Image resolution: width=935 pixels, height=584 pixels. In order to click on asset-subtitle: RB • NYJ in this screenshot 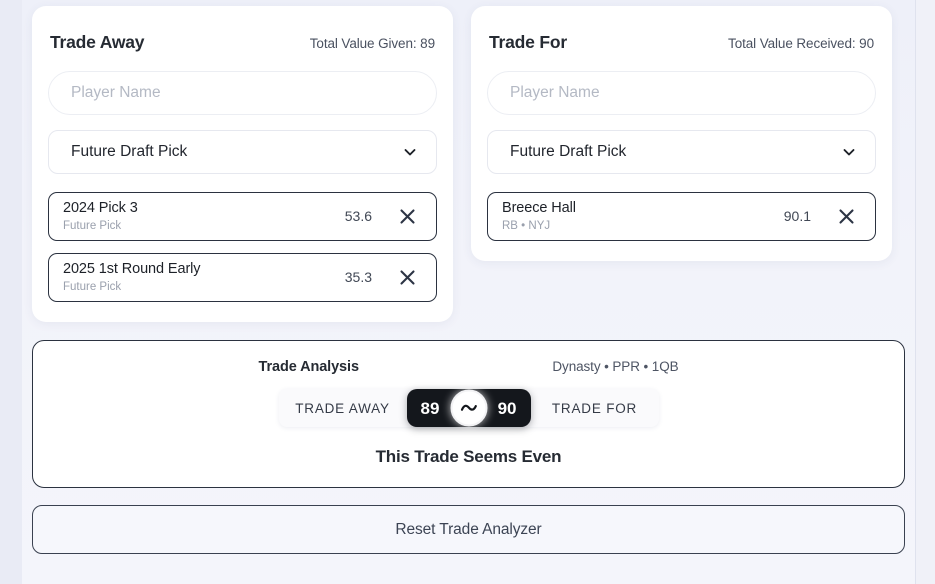, I will do `click(526, 225)`.